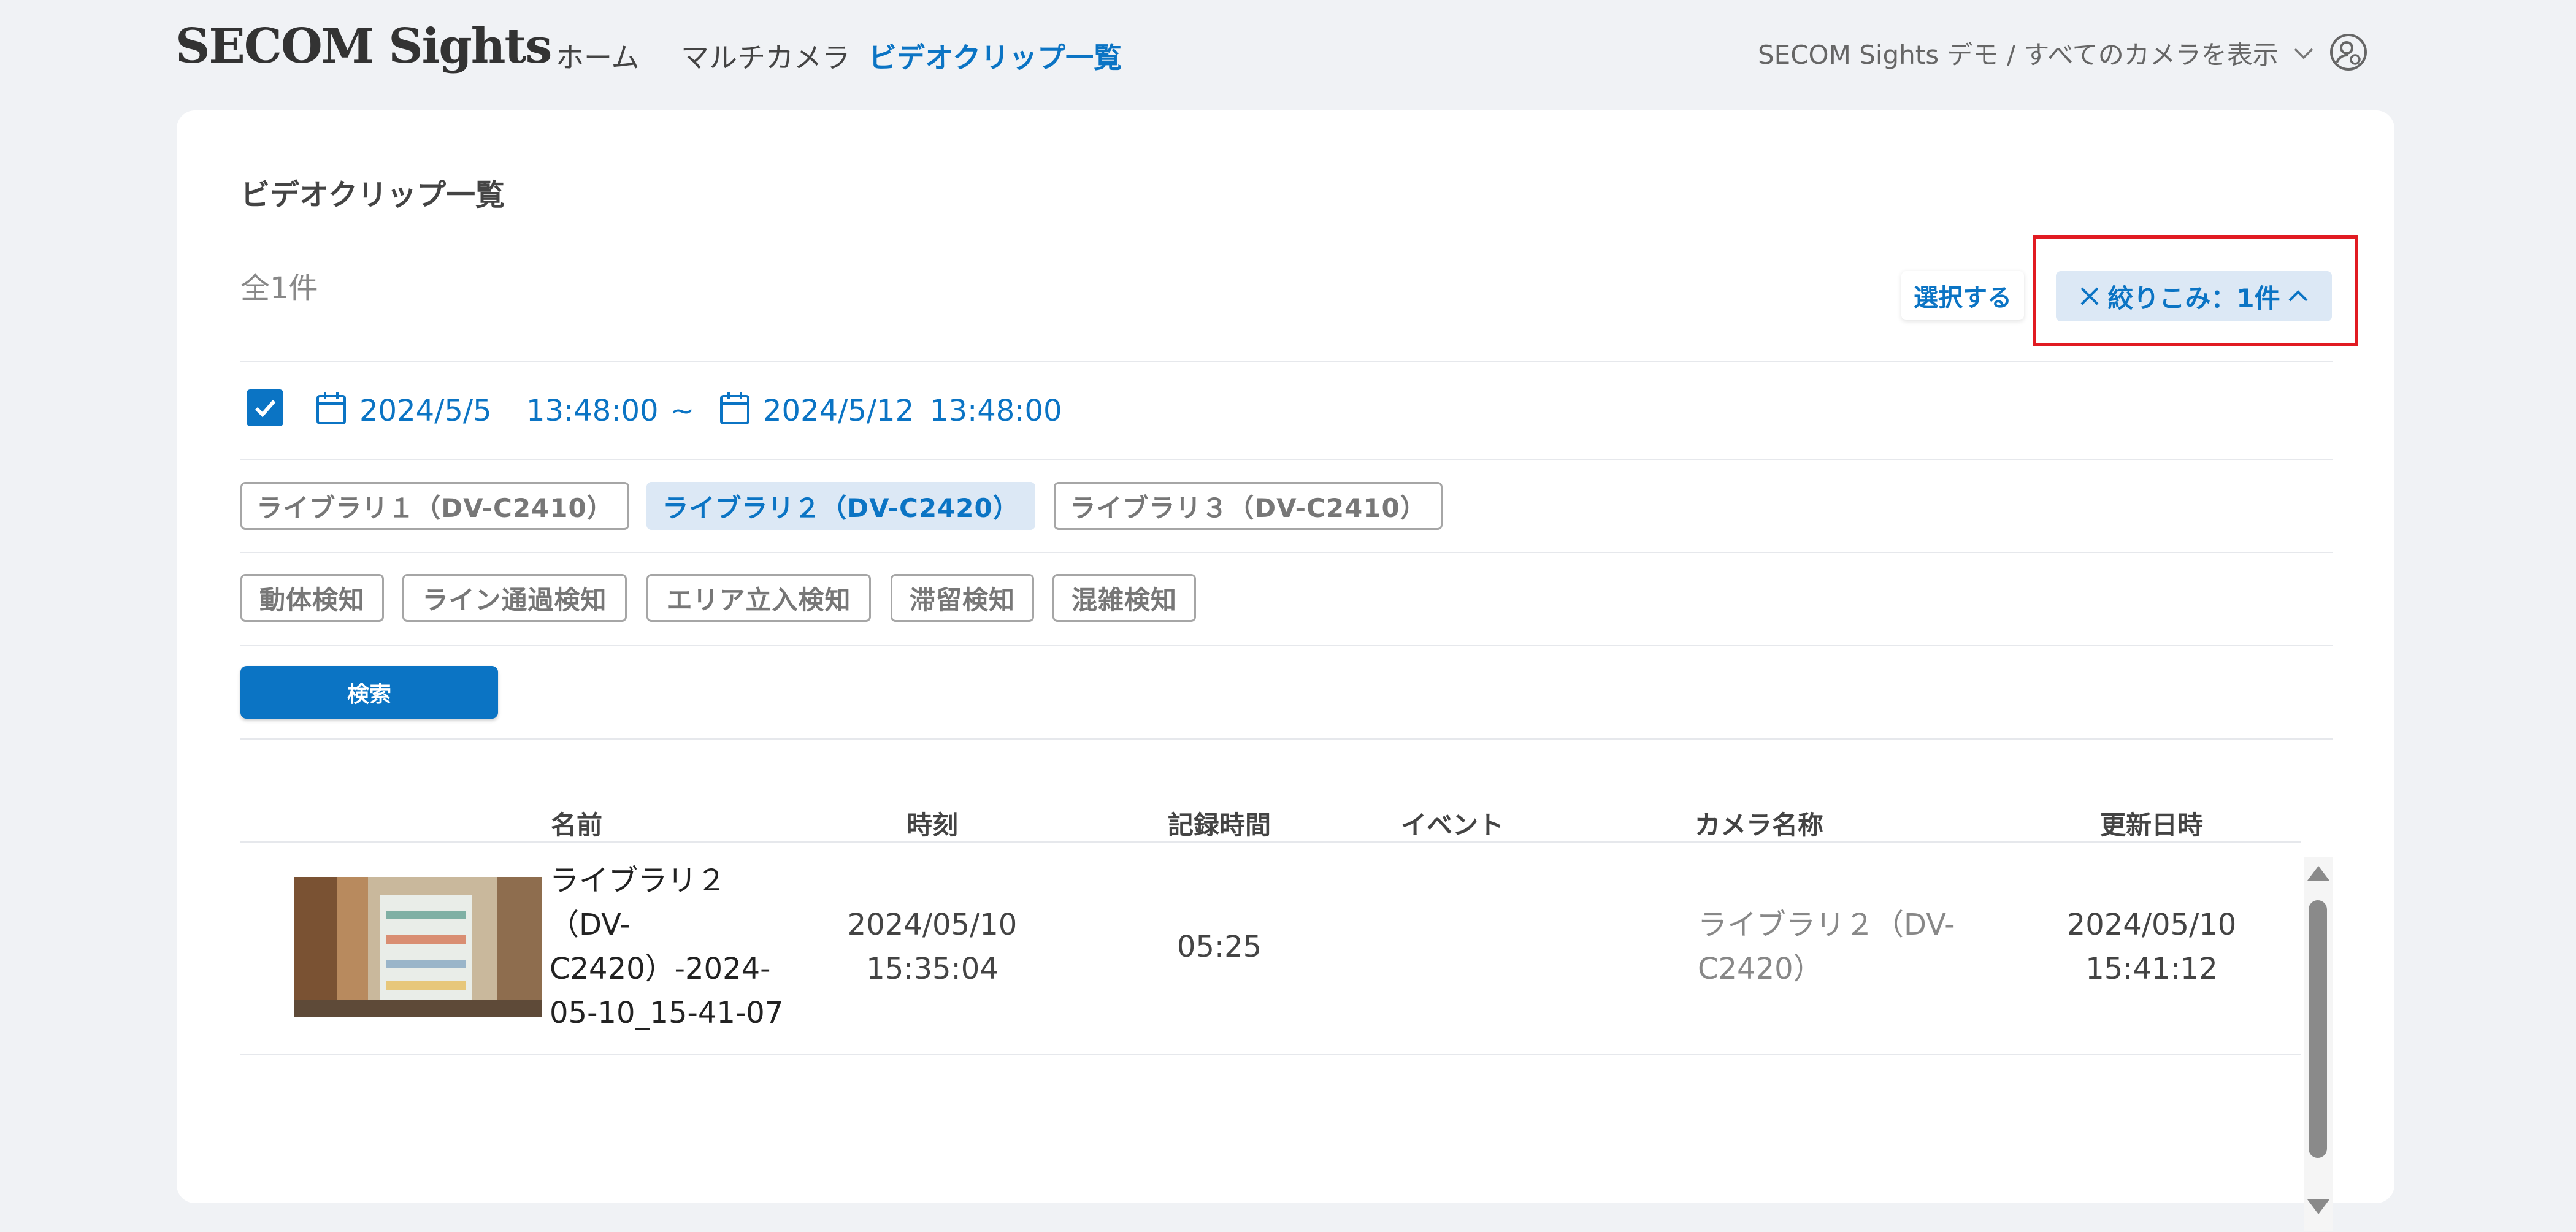  What do you see at coordinates (592, 411) in the screenshot?
I see `start-time: 13:48:00` at bounding box center [592, 411].